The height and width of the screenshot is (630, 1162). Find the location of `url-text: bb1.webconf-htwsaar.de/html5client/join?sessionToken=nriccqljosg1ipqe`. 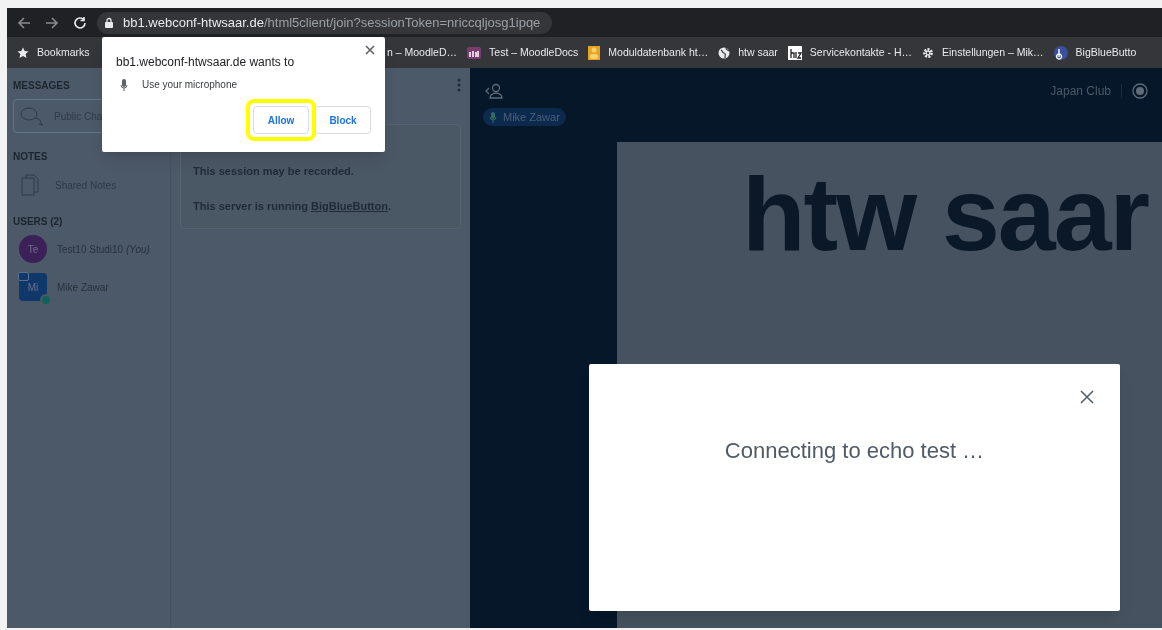

url-text: bb1.webconf-htwsaar.de/html5client/join?sessionToken=nriccqljosg1ipqe is located at coordinates (332, 22).